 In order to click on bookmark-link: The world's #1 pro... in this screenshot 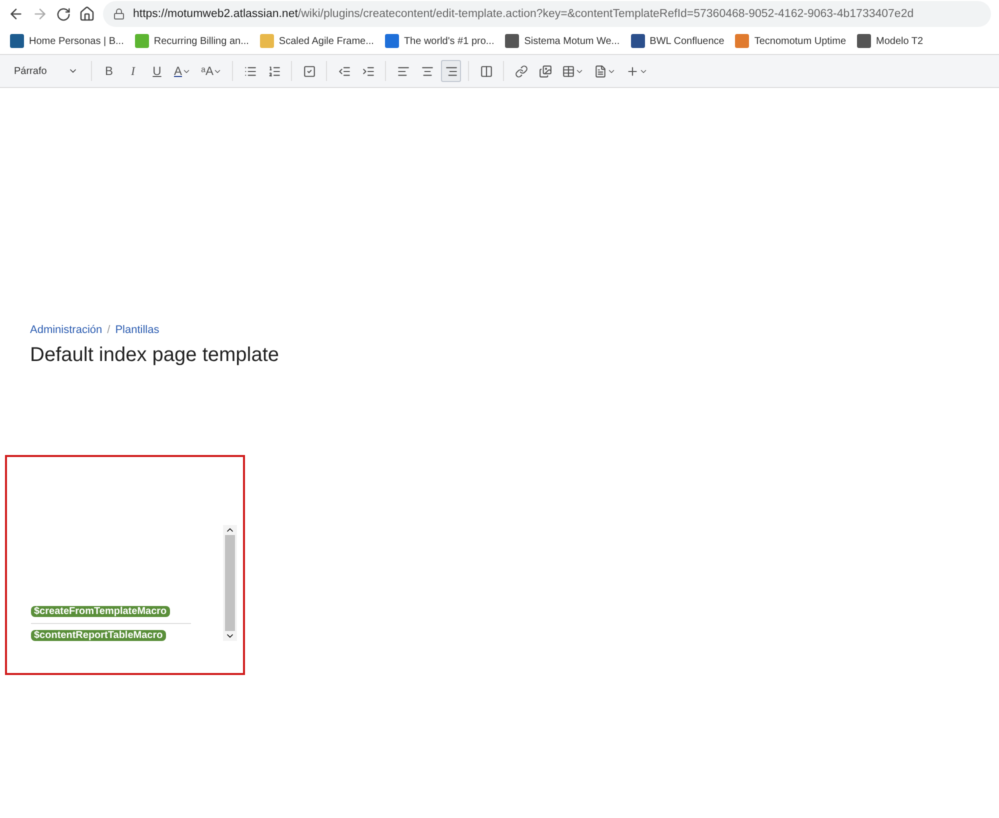, I will do `click(439, 41)`.